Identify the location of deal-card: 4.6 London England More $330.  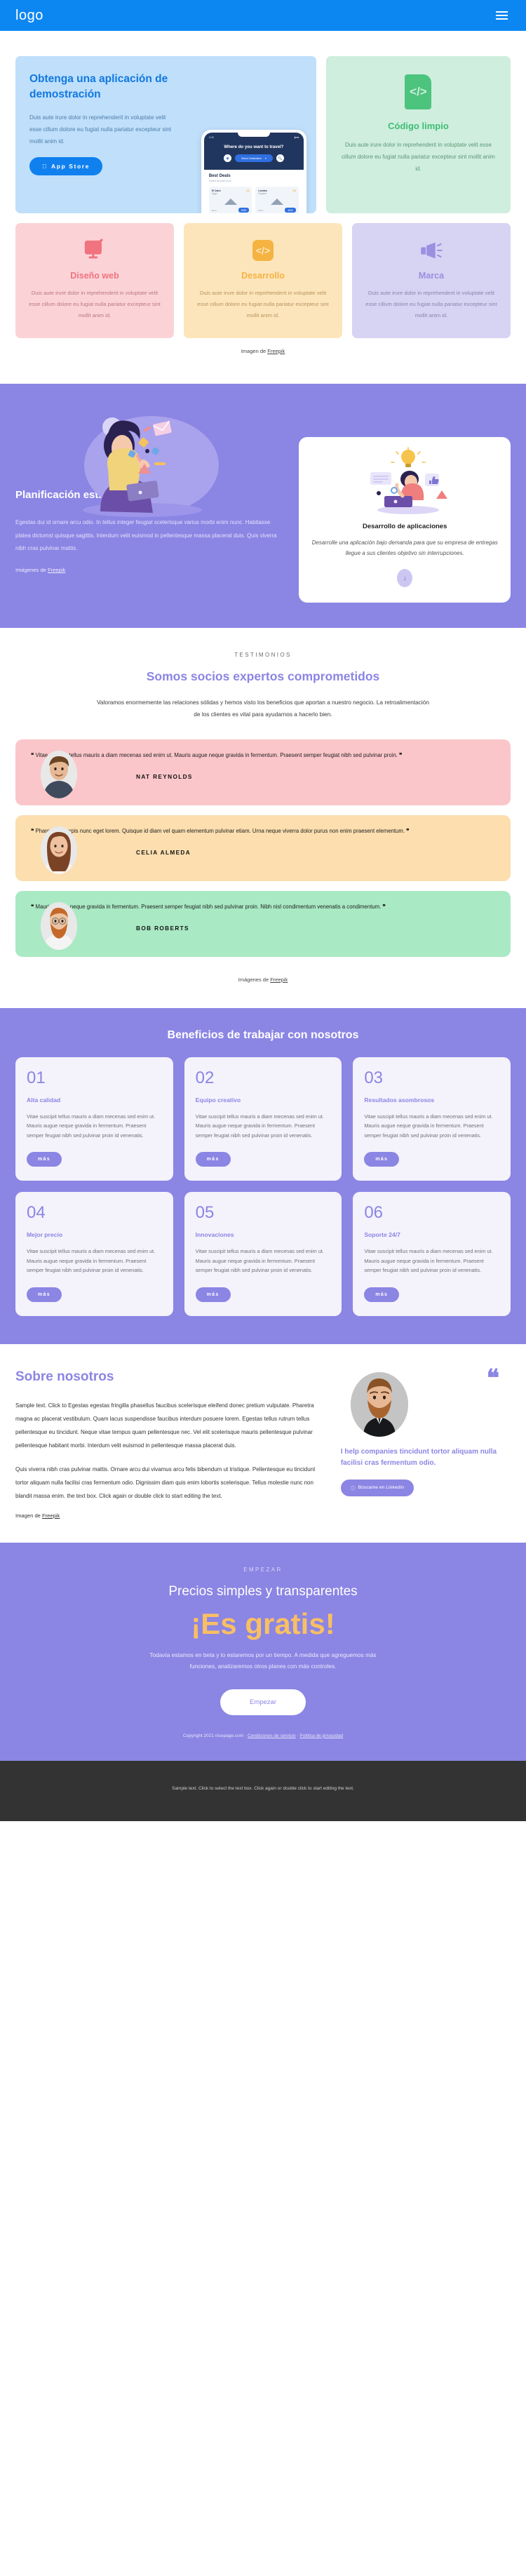
(277, 200).